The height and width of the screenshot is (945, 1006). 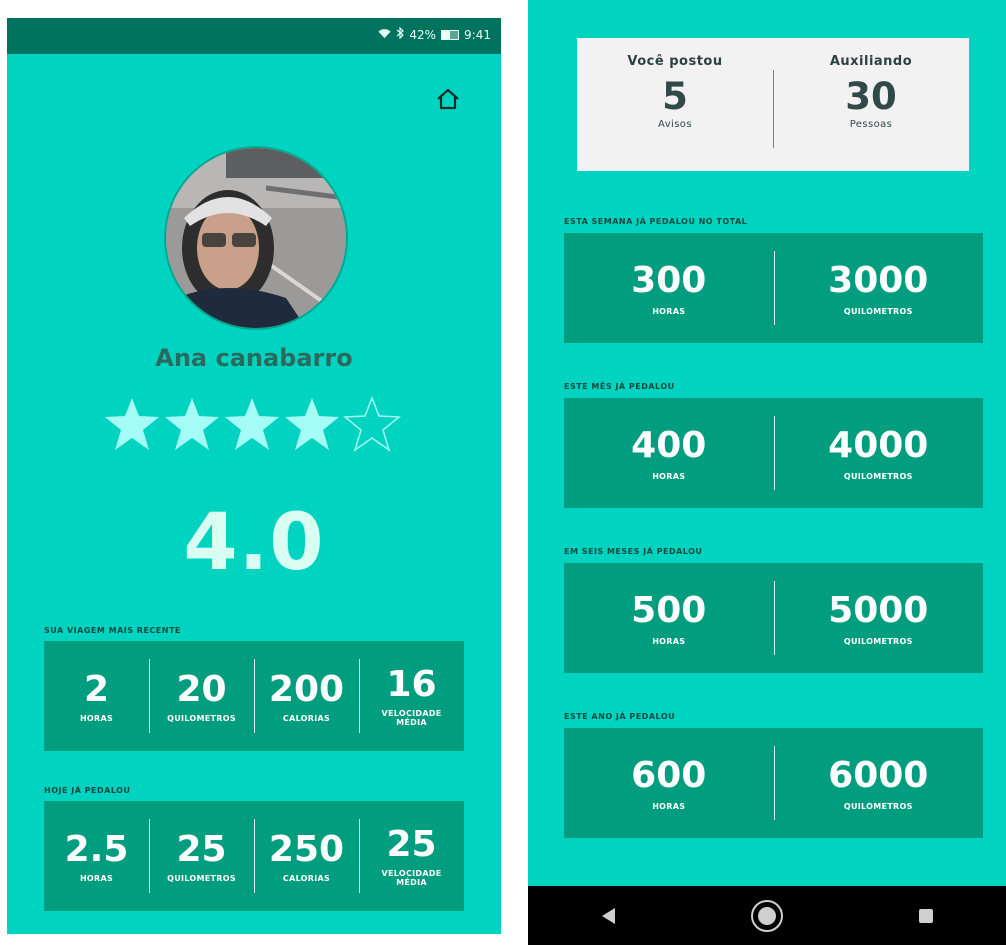 I want to click on stat-cell: 5000 QUILOMETROS, so click(x=878, y=618).